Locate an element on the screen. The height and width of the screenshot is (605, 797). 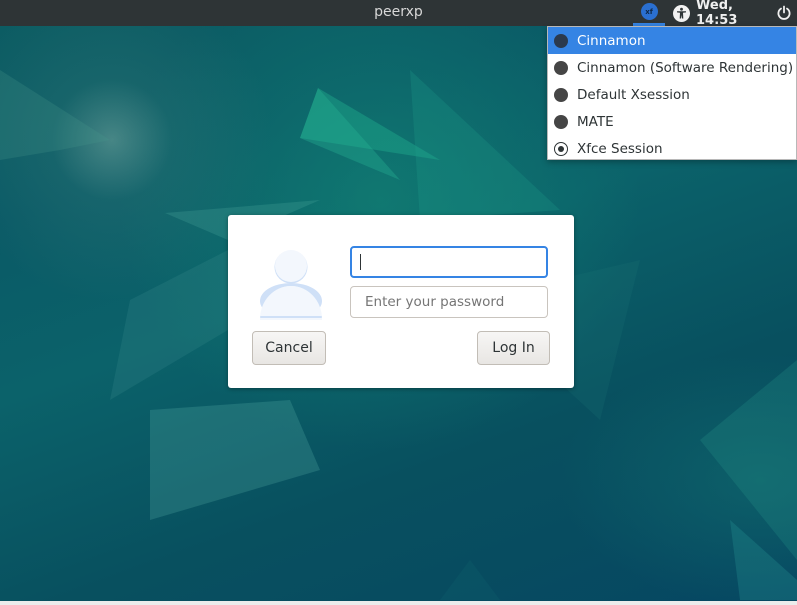
cancel-button: Cancel is located at coordinates (289, 348).